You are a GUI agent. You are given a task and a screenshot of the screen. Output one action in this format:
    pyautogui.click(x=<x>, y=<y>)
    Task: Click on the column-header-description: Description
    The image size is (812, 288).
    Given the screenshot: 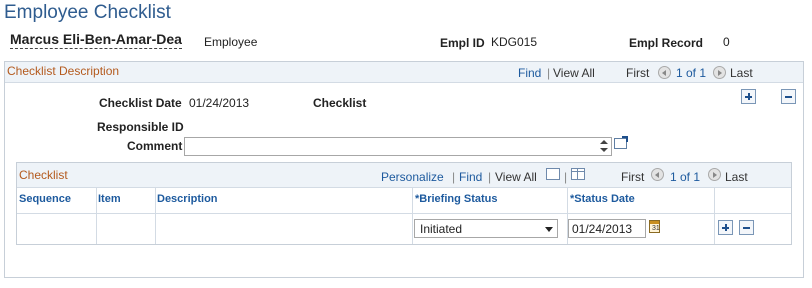 What is the action you would take?
    pyautogui.click(x=187, y=199)
    